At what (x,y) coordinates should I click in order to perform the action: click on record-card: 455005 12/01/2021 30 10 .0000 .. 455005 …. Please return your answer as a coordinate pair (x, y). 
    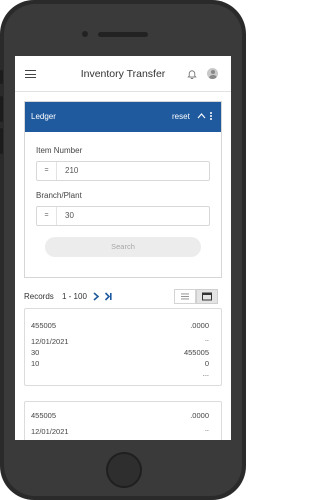
    Looking at the image, I should click on (123, 347).